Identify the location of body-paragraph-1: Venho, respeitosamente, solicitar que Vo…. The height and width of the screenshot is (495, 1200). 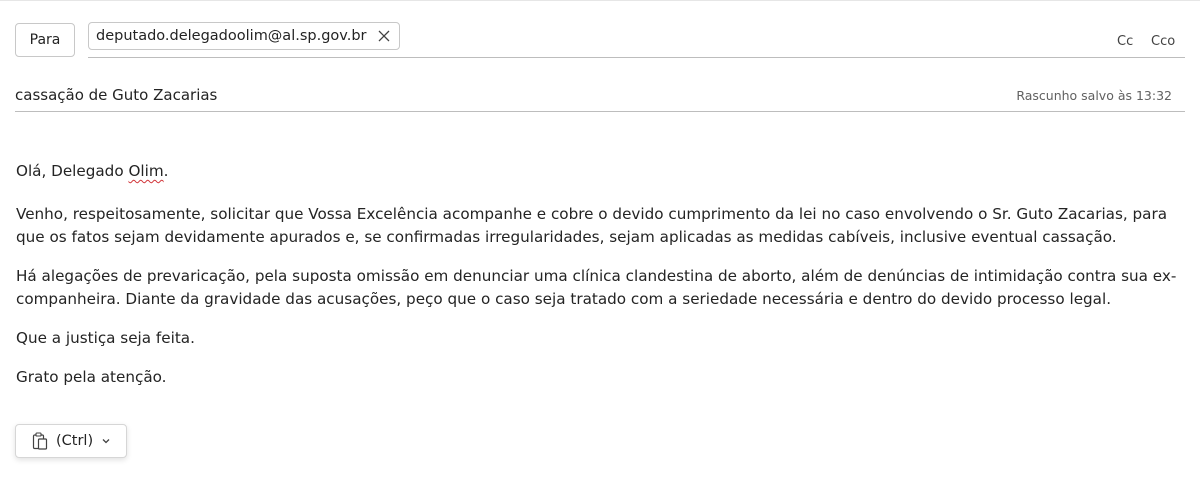
(592, 225).